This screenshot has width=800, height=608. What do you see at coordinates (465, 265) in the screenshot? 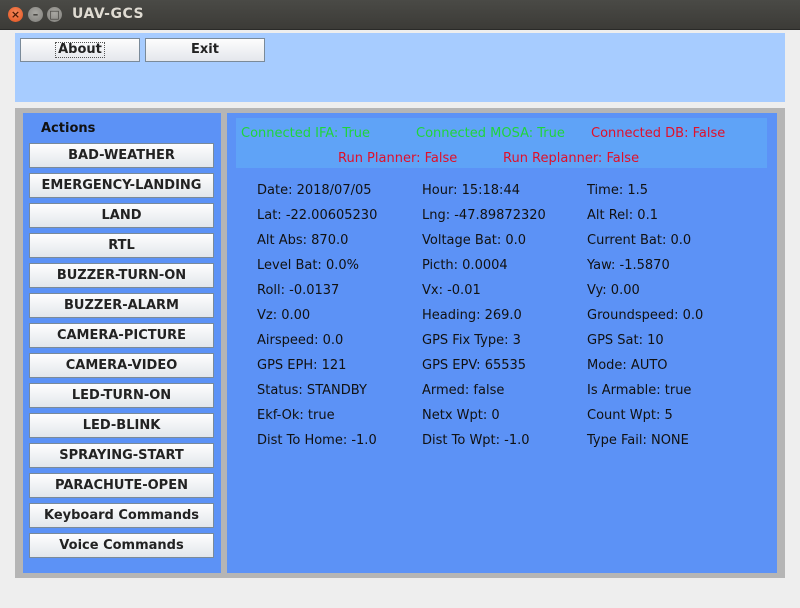
I see `telemetry-field-middle: Picth: 0.0004` at bounding box center [465, 265].